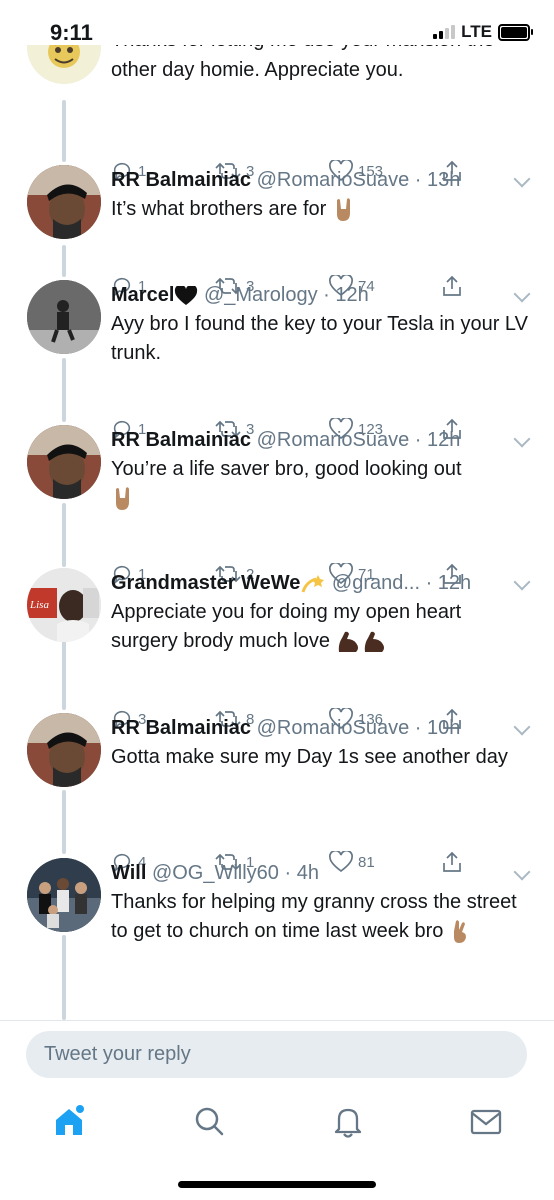  I want to click on tweet-header: Marcel @_Marology · 12h, so click(240, 295).